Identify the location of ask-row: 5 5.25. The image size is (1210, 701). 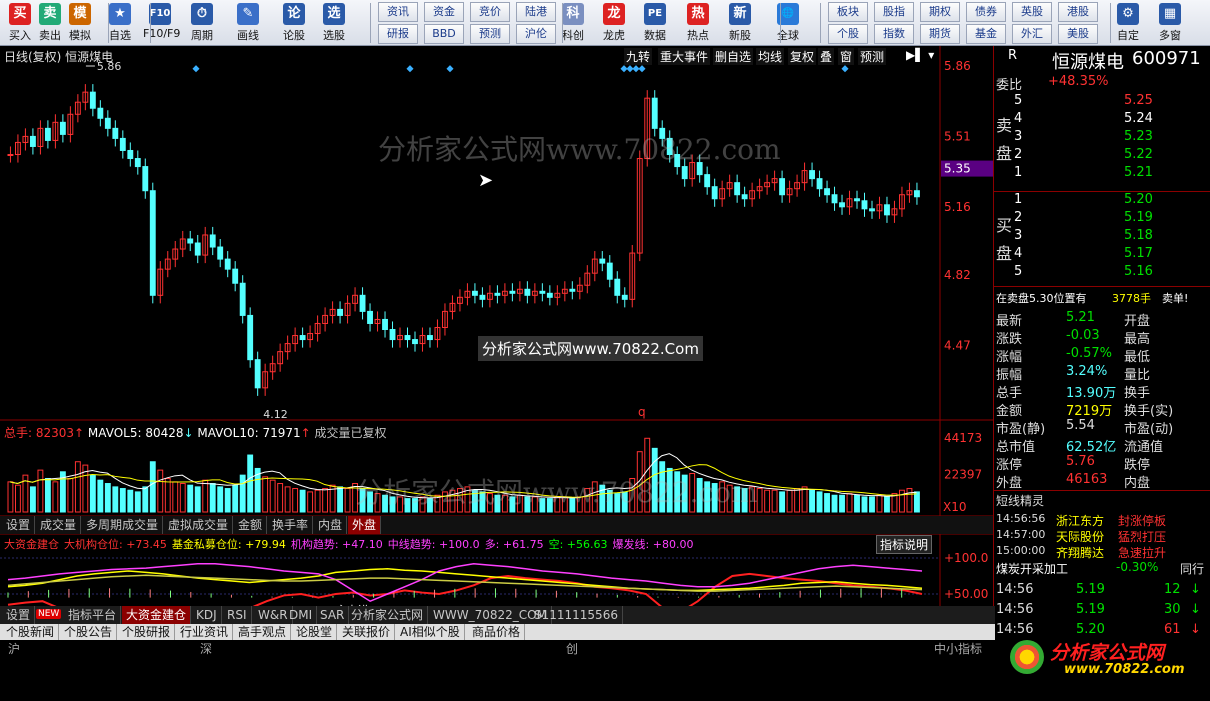
(1102, 102).